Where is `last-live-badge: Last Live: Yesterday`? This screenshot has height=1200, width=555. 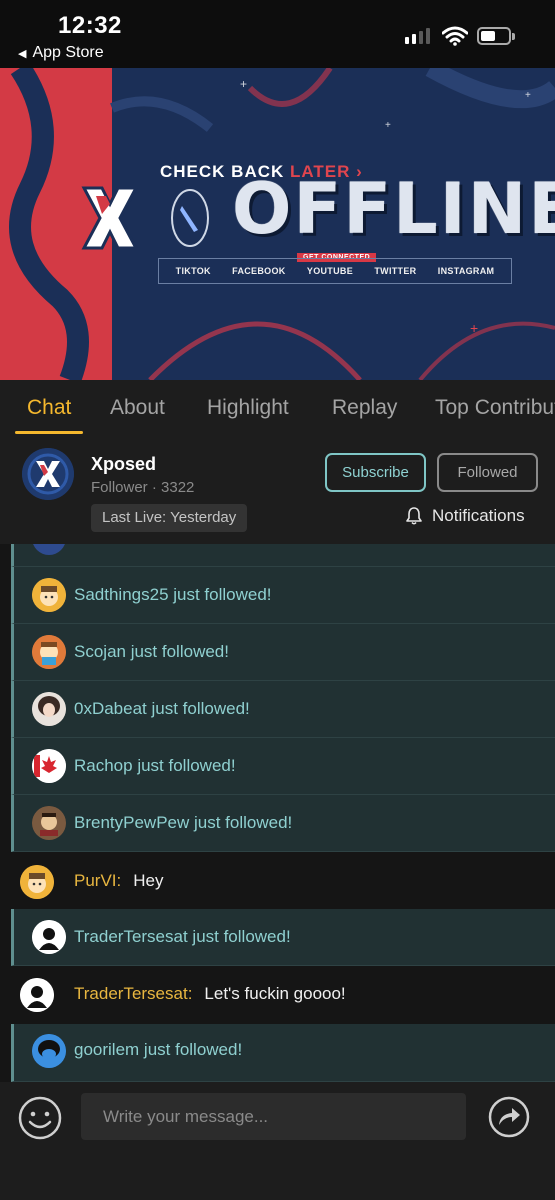 last-live-badge: Last Live: Yesterday is located at coordinates (169, 518).